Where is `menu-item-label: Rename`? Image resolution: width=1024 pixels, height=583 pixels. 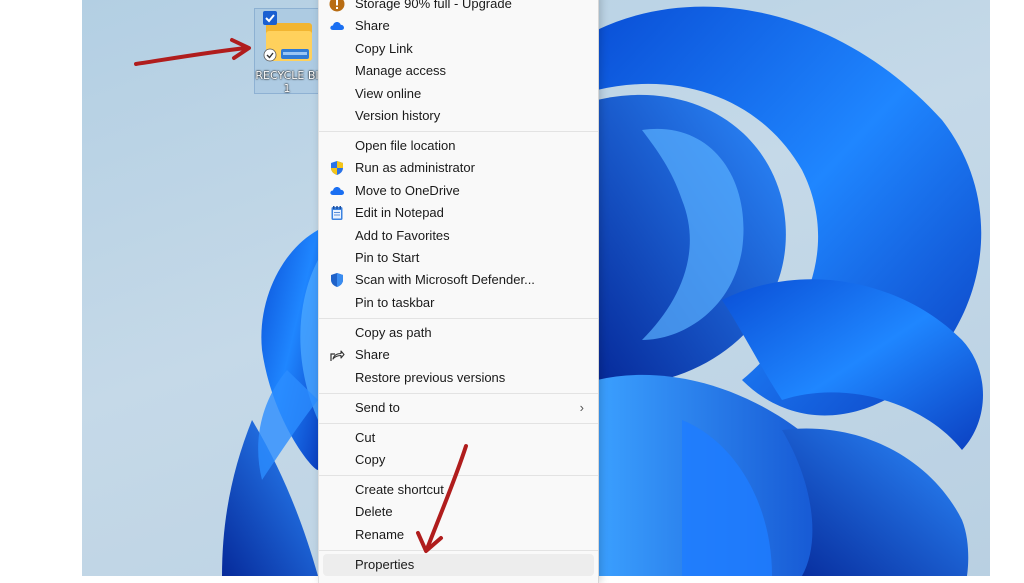 menu-item-label: Rename is located at coordinates (380, 534).